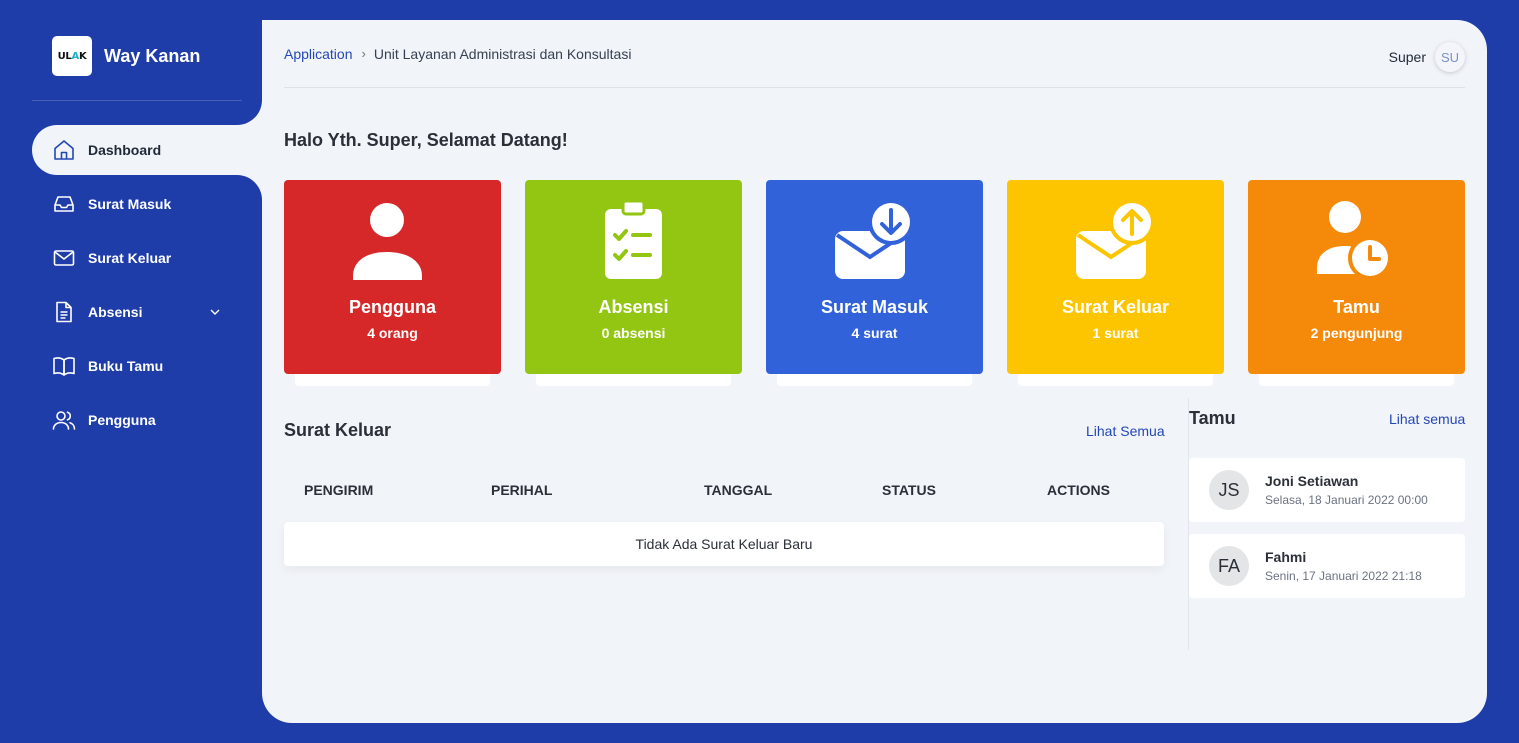 This screenshot has width=1519, height=743. What do you see at coordinates (1115, 239) in the screenshot?
I see `mail-upload-icon` at bounding box center [1115, 239].